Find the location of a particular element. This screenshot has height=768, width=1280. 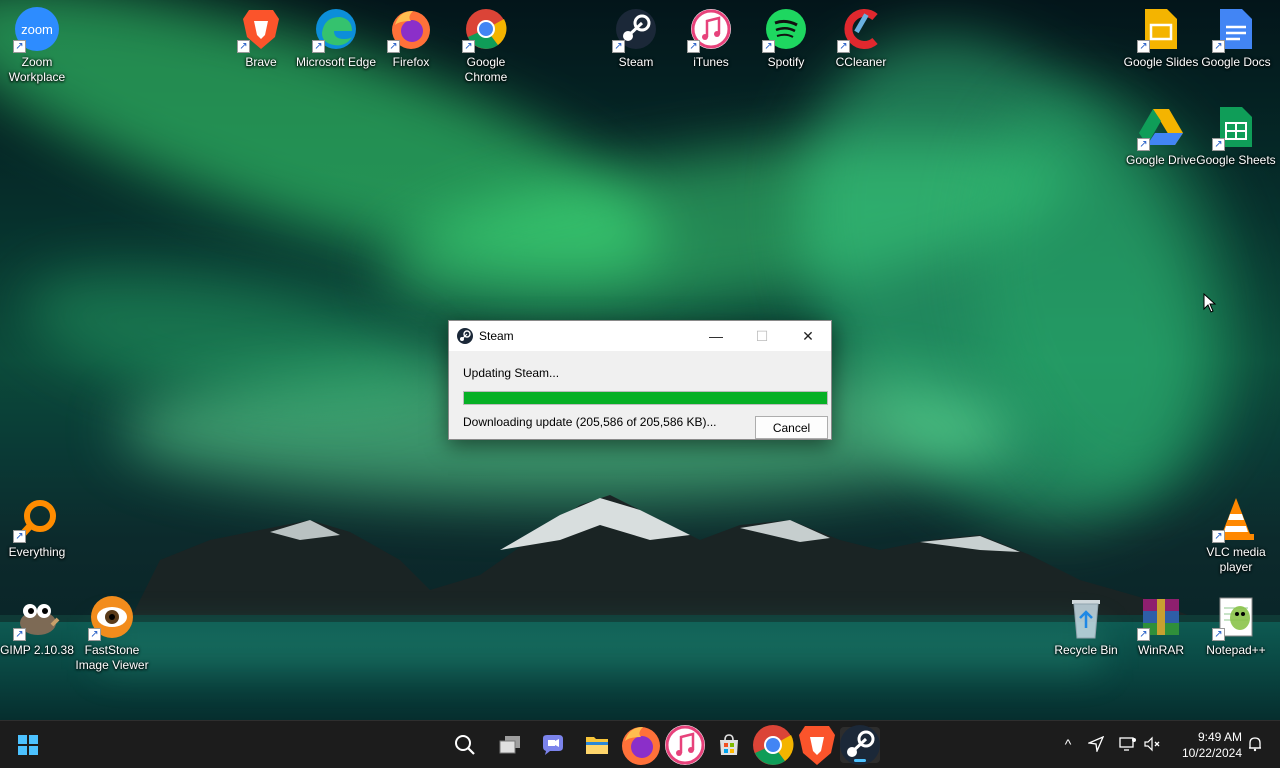

desktop-icon-notepadpp: ↗ Notepad++ is located at coordinates (1236, 638).